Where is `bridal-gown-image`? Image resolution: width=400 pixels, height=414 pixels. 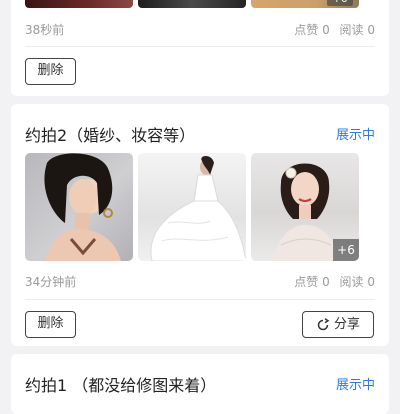 bridal-gown-image is located at coordinates (198, 208).